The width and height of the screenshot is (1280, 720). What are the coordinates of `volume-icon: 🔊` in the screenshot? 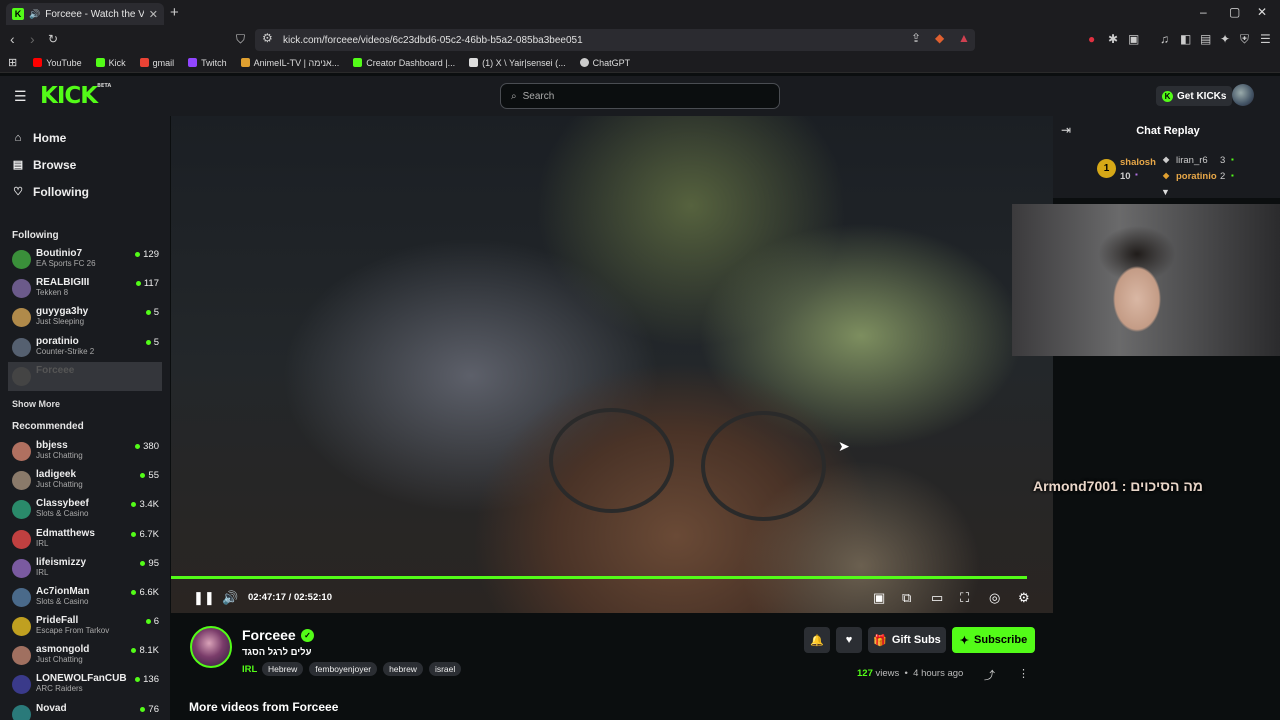 It's located at (230, 598).